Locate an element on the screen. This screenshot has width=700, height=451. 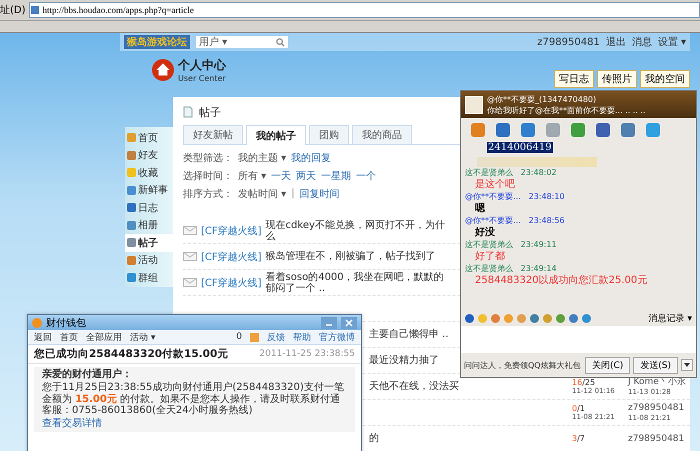
post-title-link: 天他不在线，没法买 is located at coordinates (414, 386).